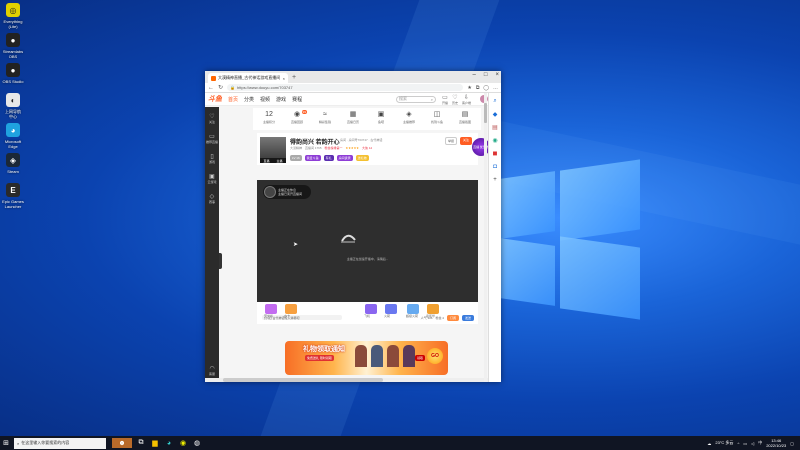 This screenshot has height=450, width=800. I want to click on quick-item: ◉ 直播回顾 99, so click(297, 119).